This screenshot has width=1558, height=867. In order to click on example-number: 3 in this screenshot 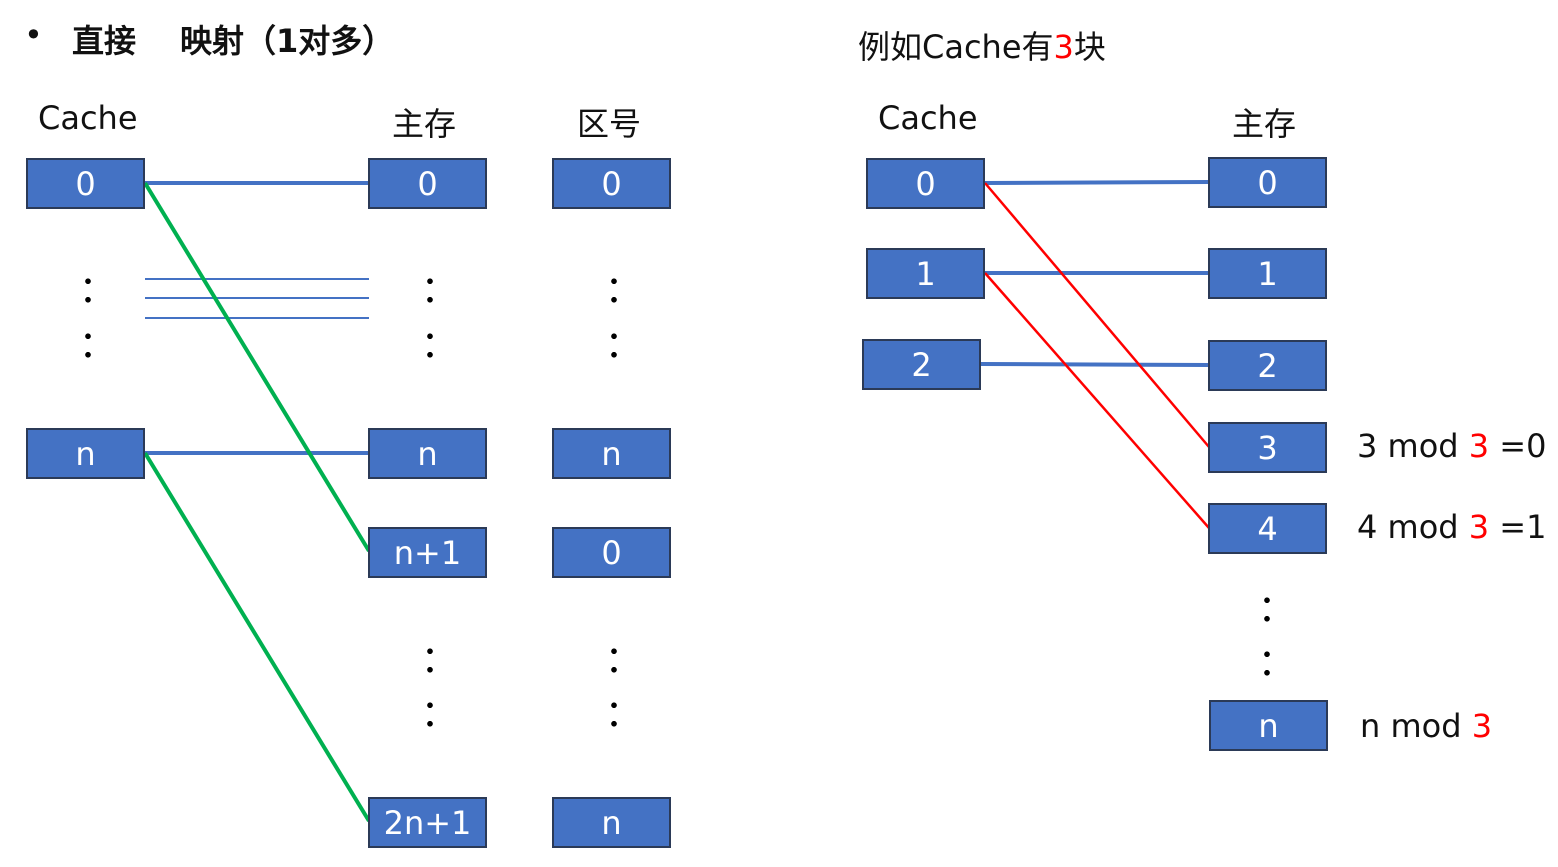, I will do `click(1063, 47)`.